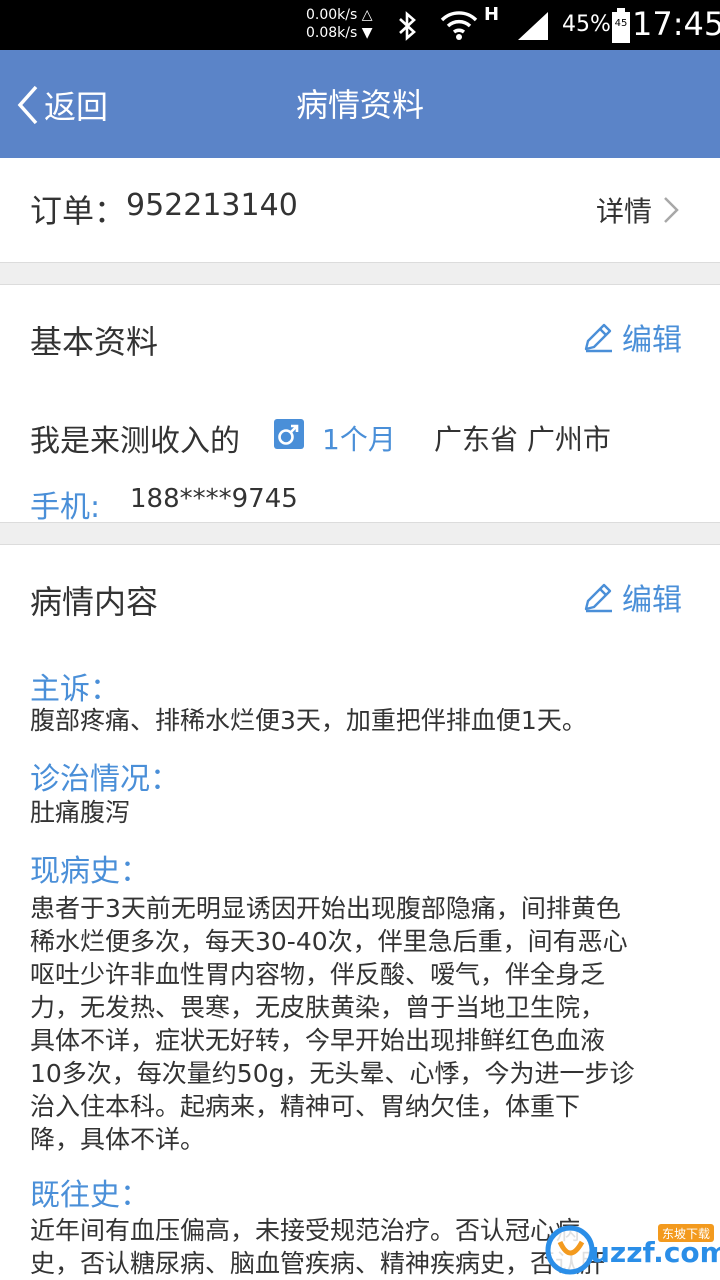  I want to click on past-history-label: 既往史：, so click(90, 1195).